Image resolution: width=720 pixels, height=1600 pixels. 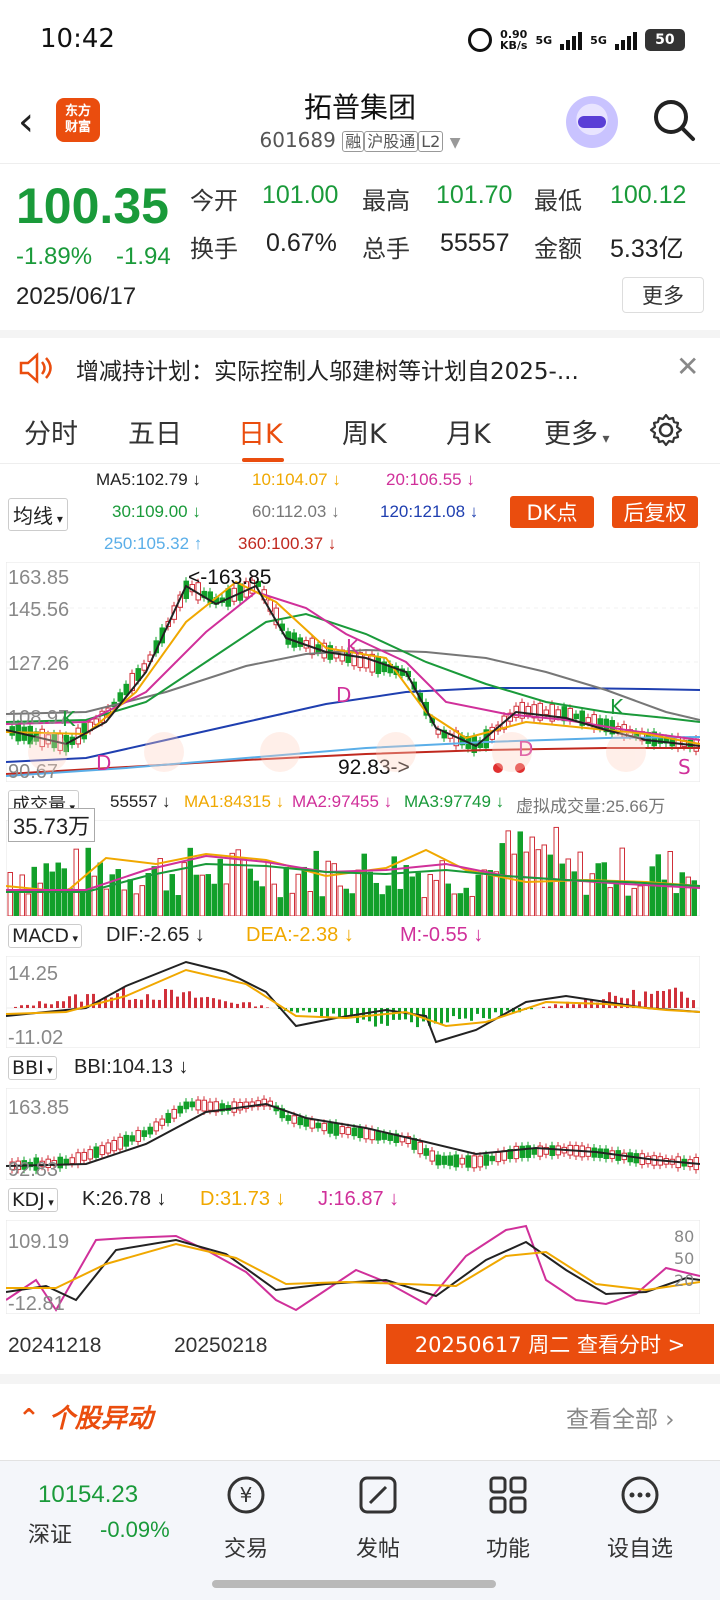 I want to click on notice-banner: 增减持计划：实际控制人邬建树等计划自2025-... ✕, so click(x=360, y=363).